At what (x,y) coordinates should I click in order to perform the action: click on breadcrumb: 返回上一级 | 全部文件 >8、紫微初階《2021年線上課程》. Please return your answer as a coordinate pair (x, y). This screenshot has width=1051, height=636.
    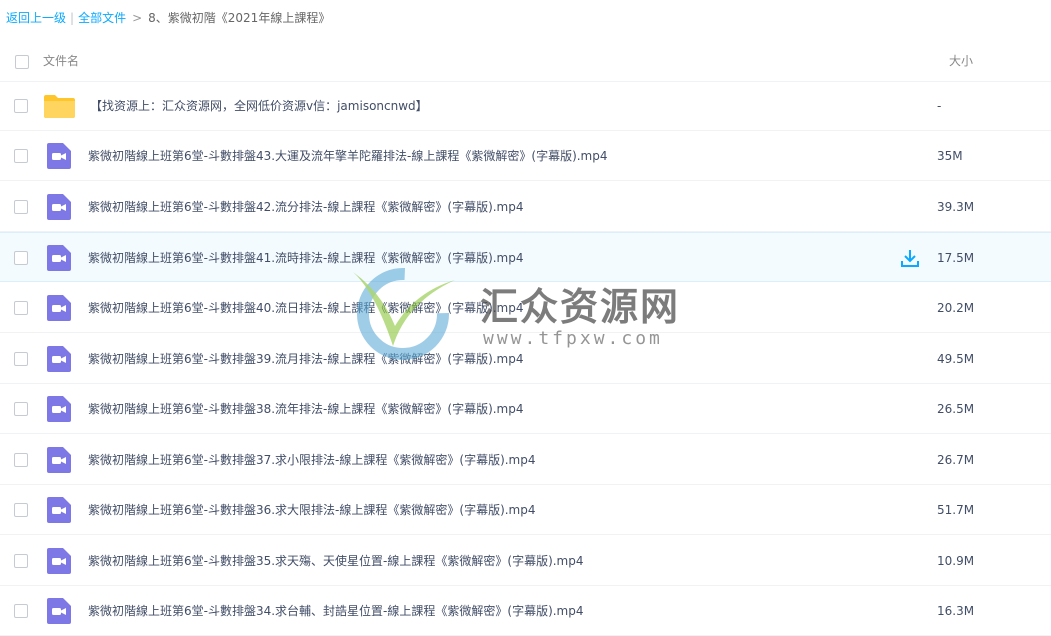
    Looking at the image, I should click on (168, 18).